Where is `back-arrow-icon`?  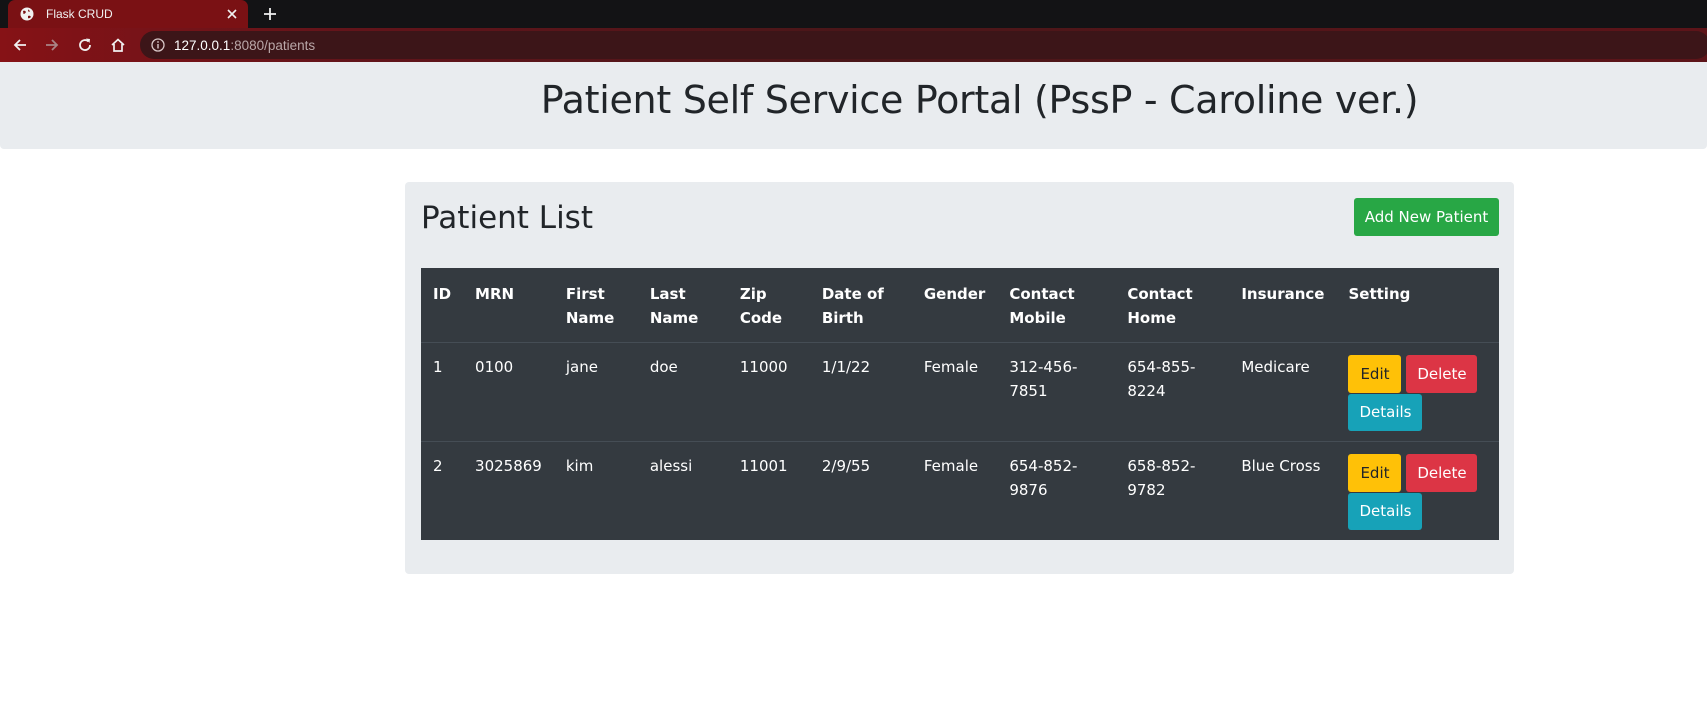
back-arrow-icon is located at coordinates (20, 45).